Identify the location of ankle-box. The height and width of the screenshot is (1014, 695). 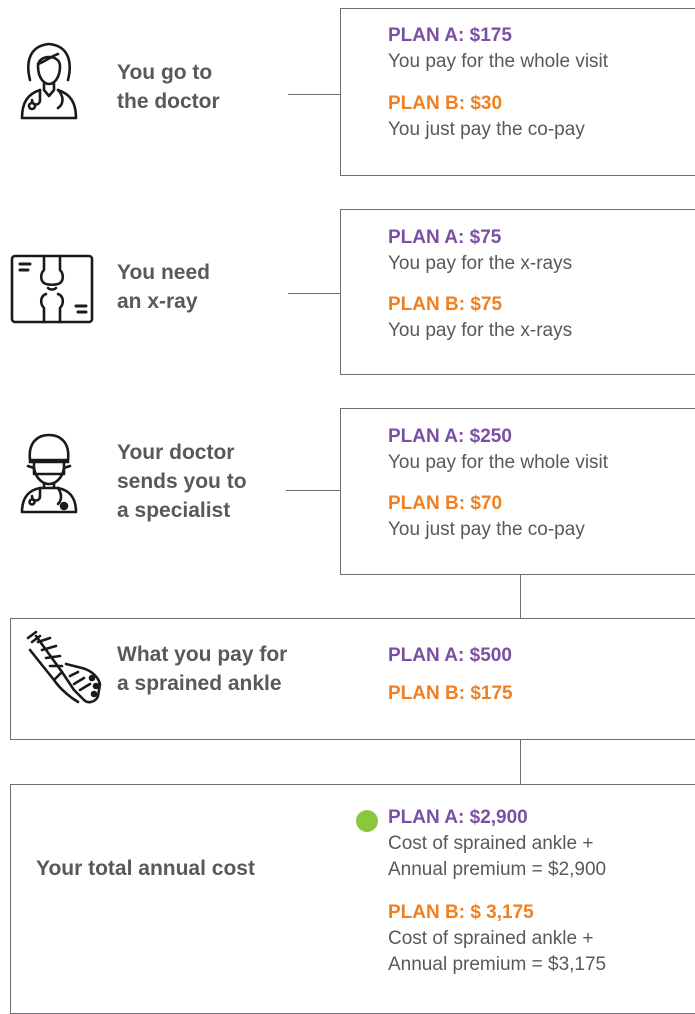
(352, 679).